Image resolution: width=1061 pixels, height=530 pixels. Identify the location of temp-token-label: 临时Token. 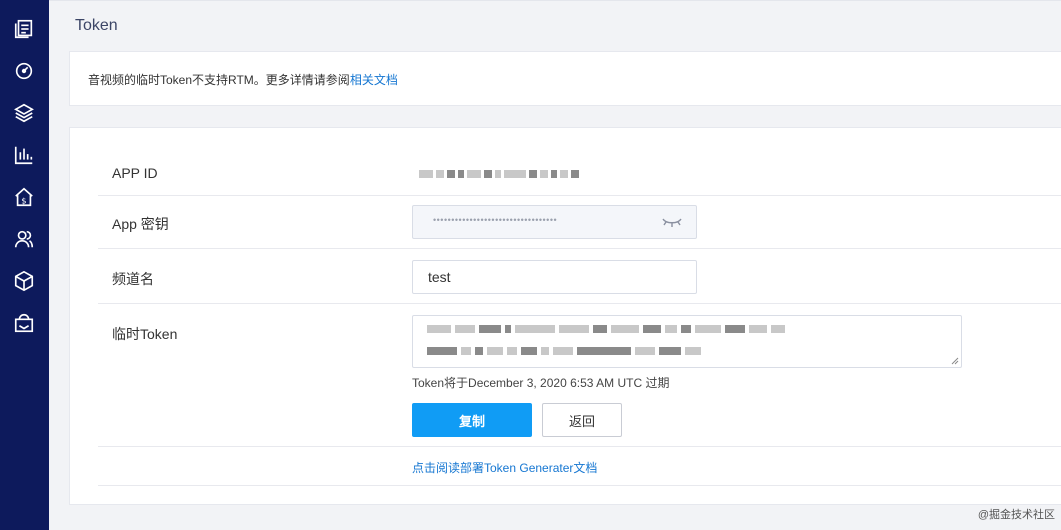
(145, 334).